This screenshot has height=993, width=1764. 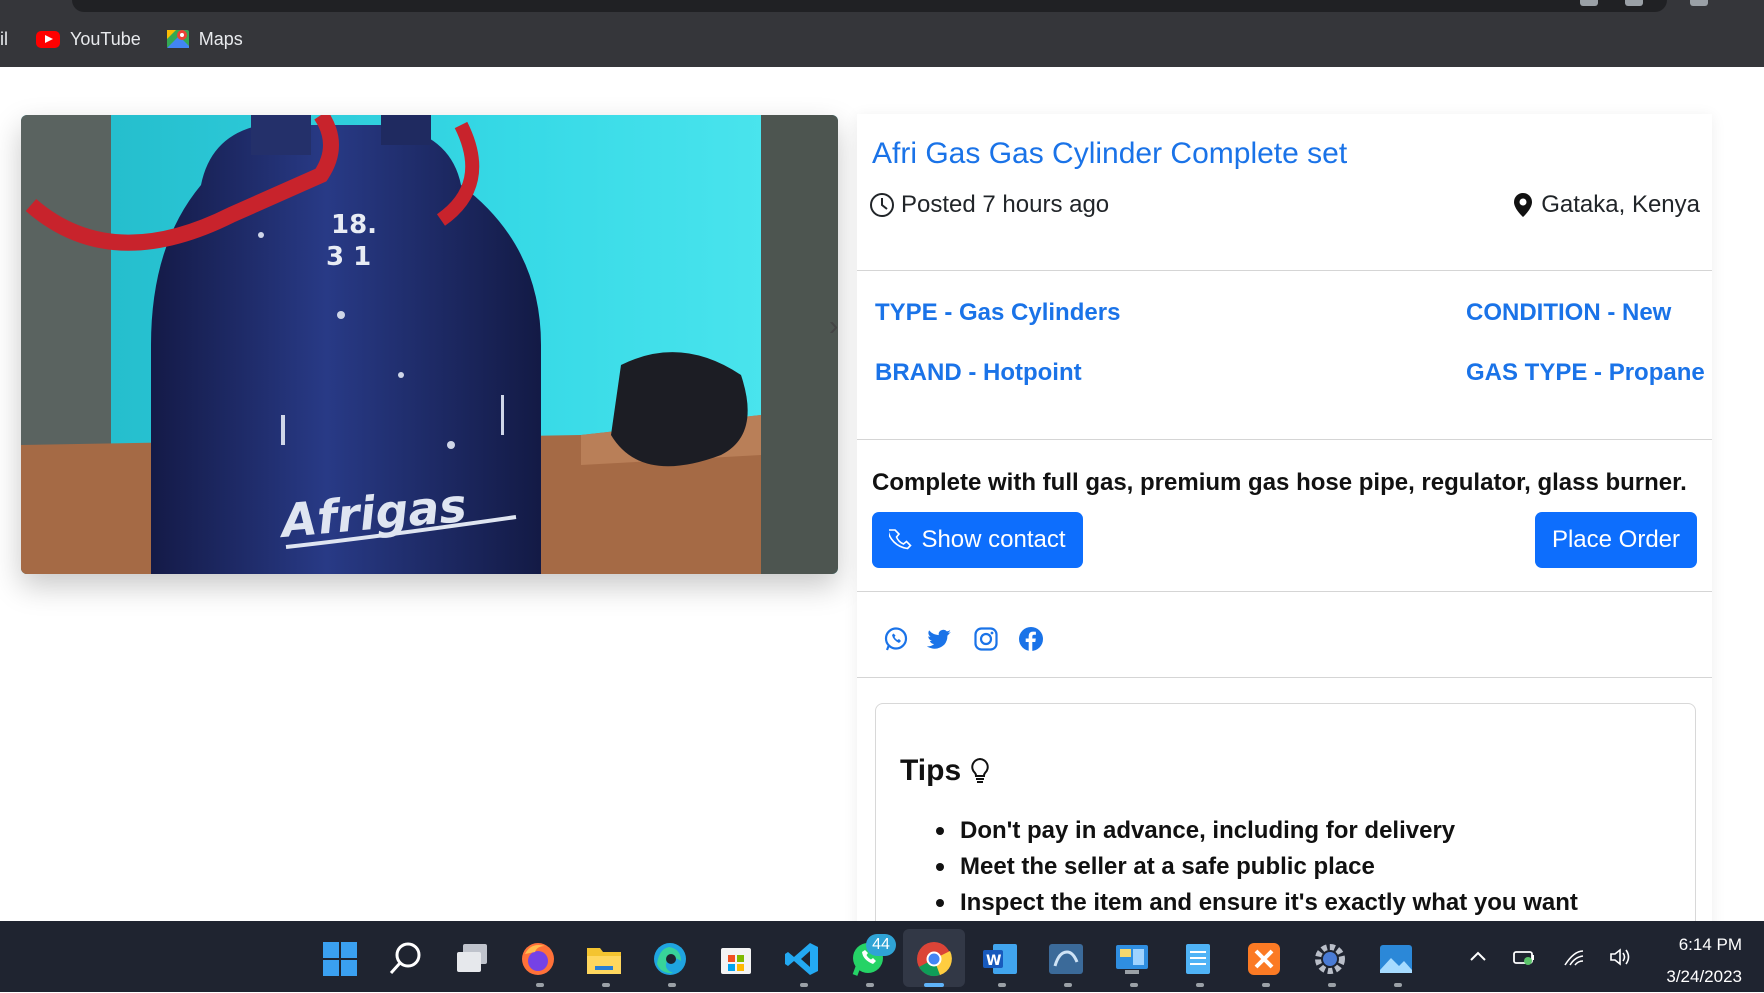 I want to click on tips-title: Tips, so click(x=931, y=770).